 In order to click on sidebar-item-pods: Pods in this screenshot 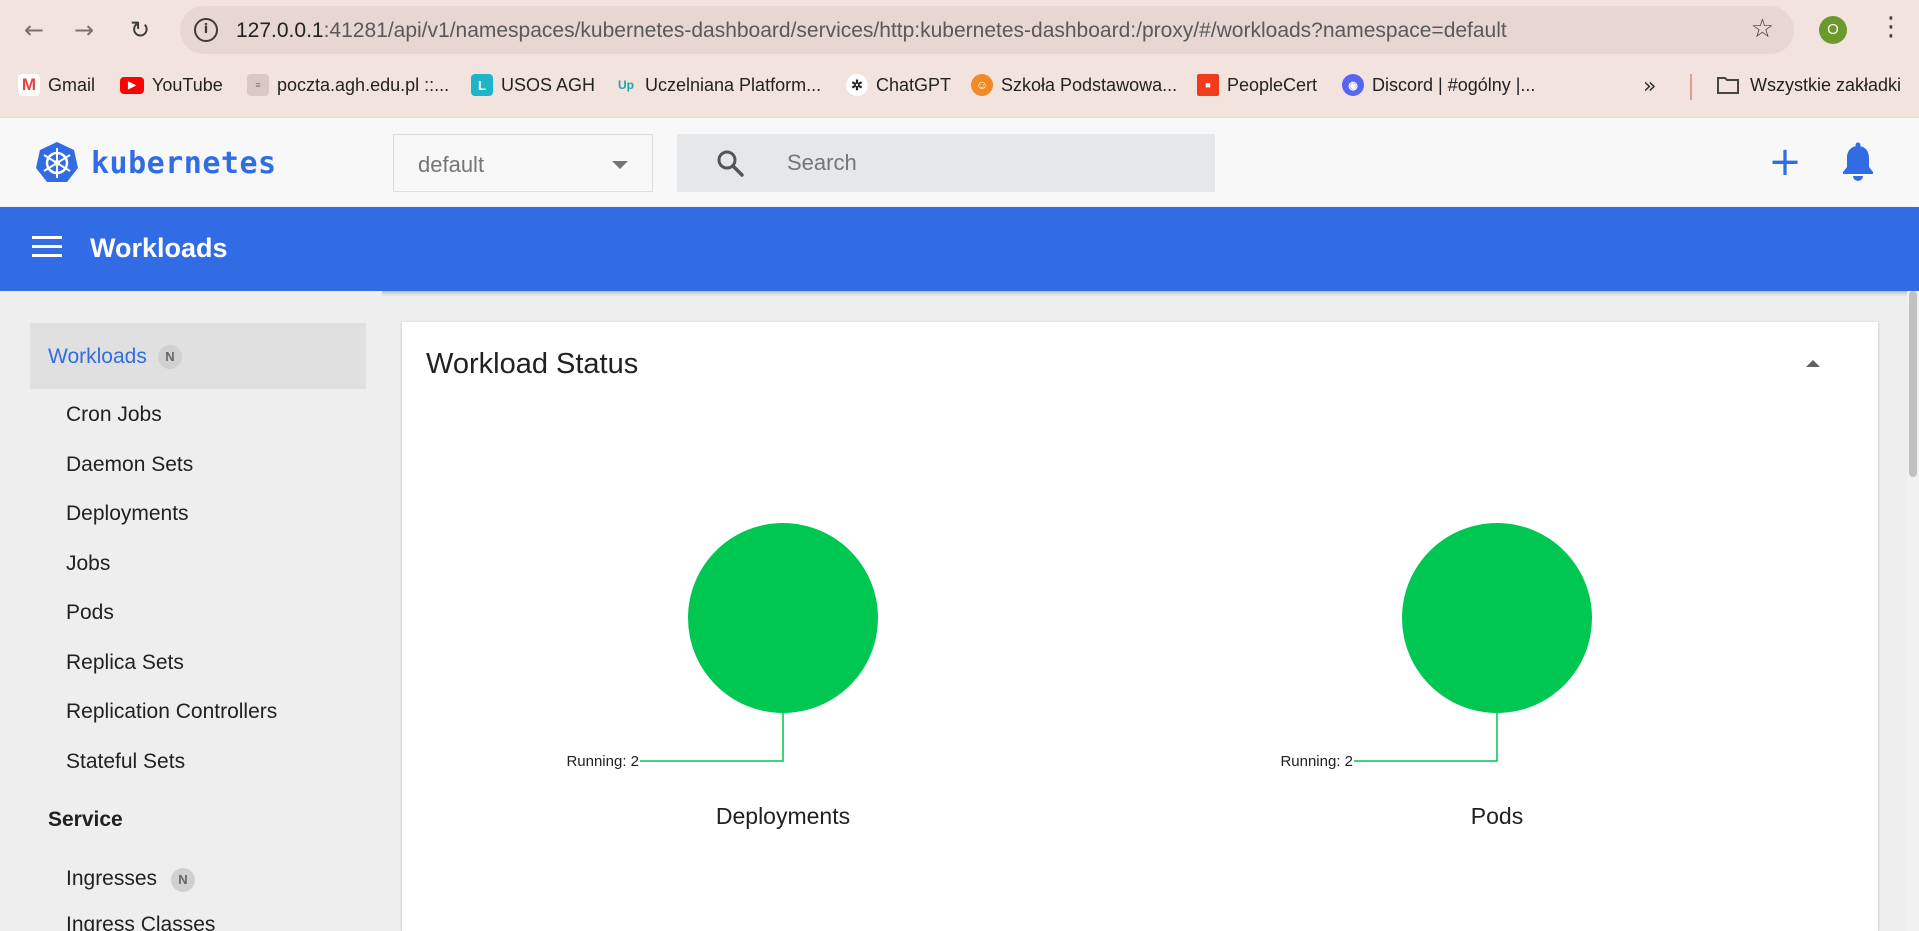, I will do `click(90, 613)`.